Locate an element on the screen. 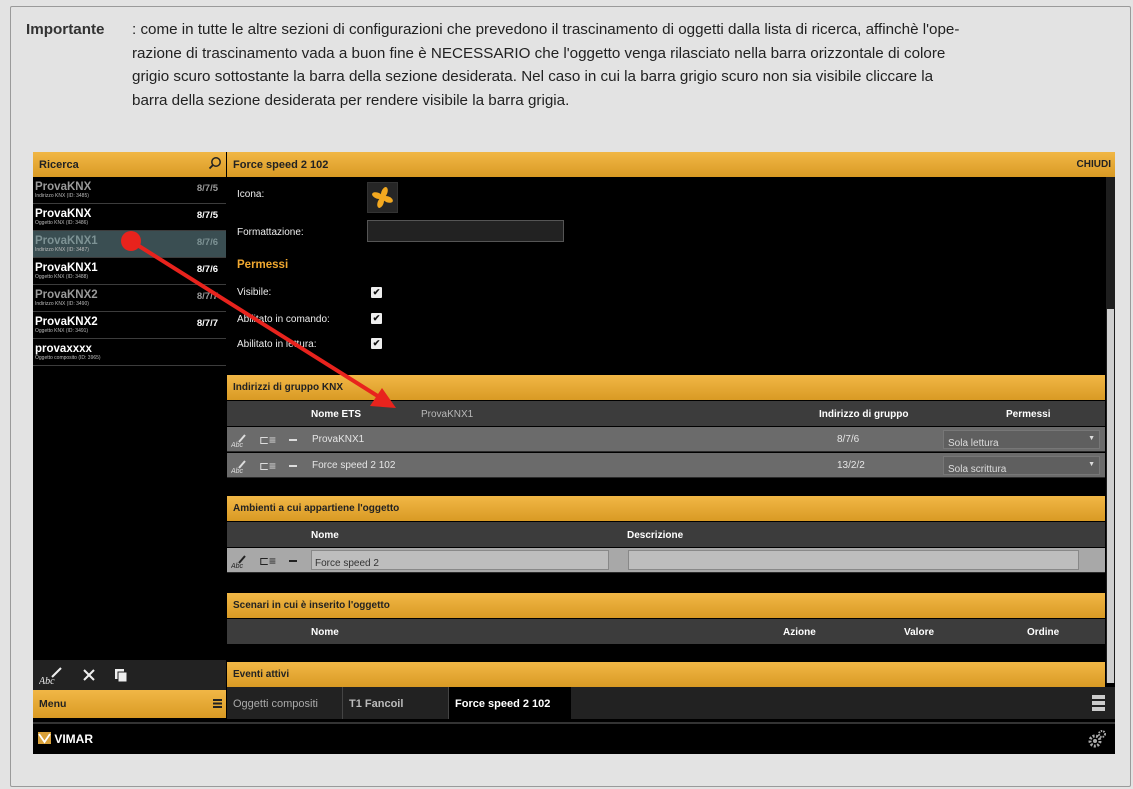  result-address: 8/7/5 is located at coordinates (207, 188).